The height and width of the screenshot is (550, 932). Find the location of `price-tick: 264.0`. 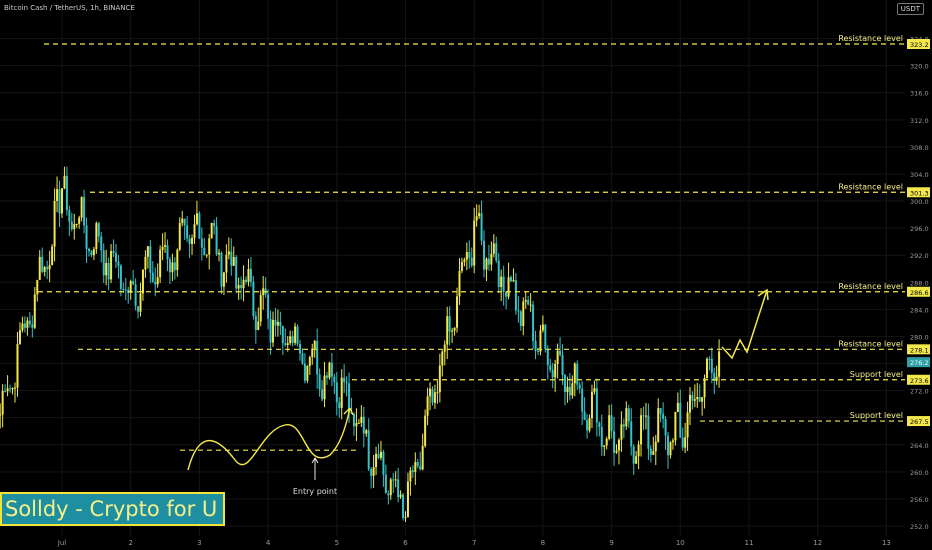

price-tick: 264.0 is located at coordinates (919, 446).